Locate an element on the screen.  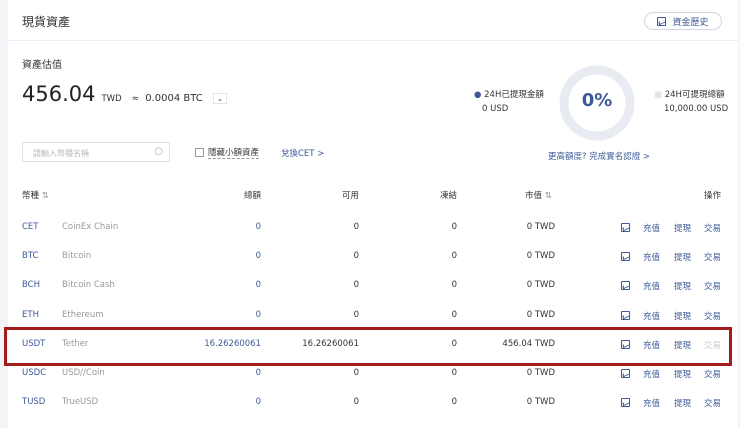
limit-value: 10,000.00 USD is located at coordinates (696, 109).